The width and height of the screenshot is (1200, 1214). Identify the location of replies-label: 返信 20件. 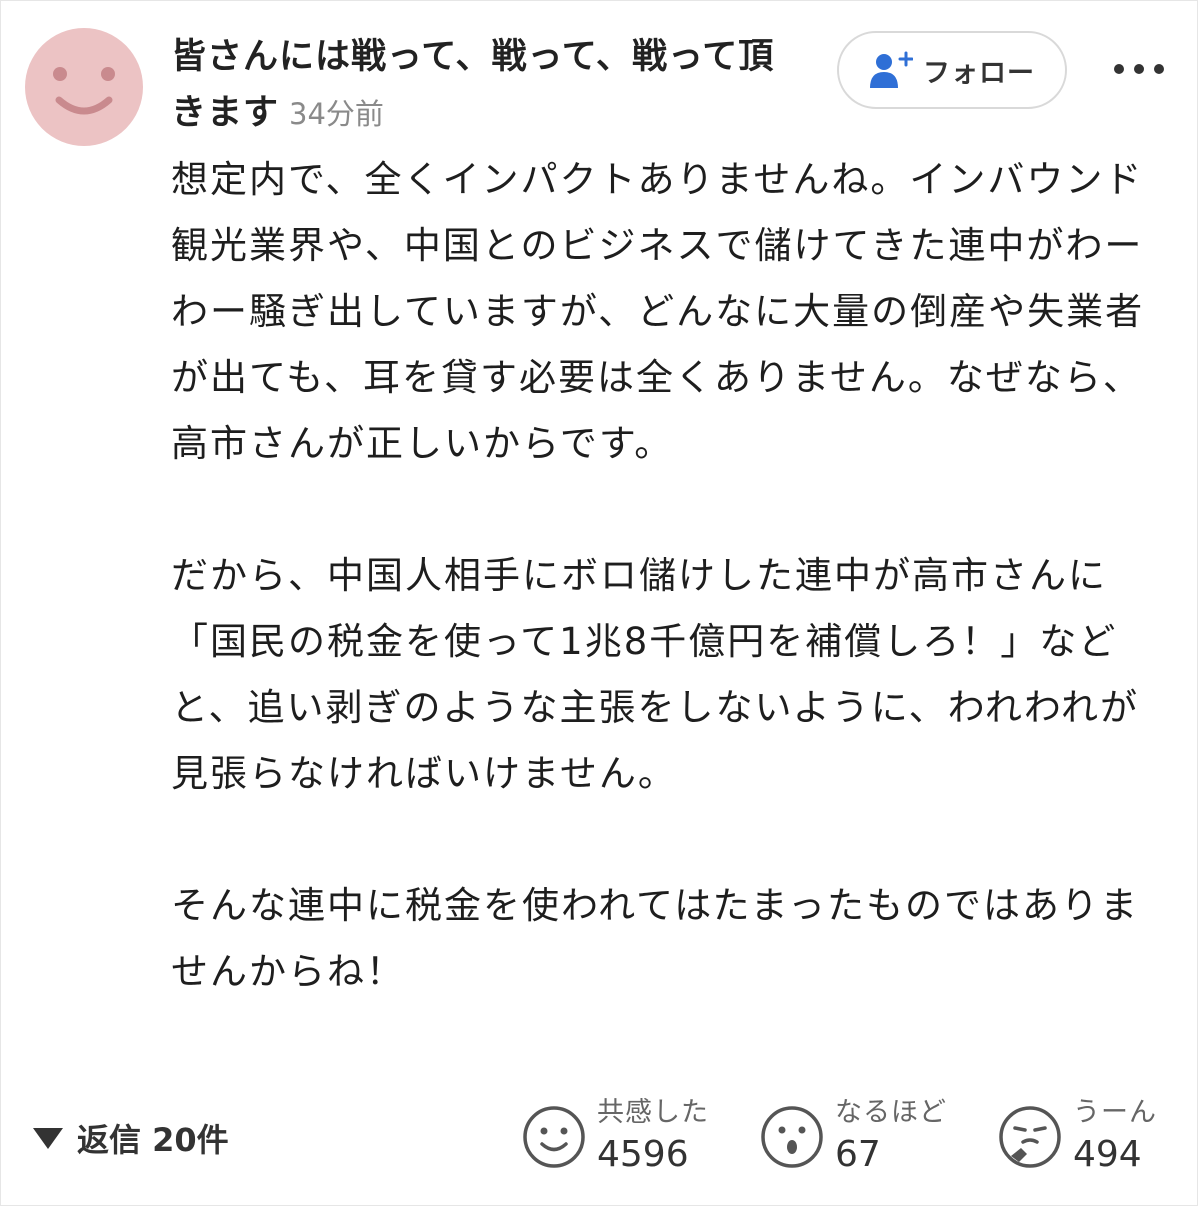
(153, 1140).